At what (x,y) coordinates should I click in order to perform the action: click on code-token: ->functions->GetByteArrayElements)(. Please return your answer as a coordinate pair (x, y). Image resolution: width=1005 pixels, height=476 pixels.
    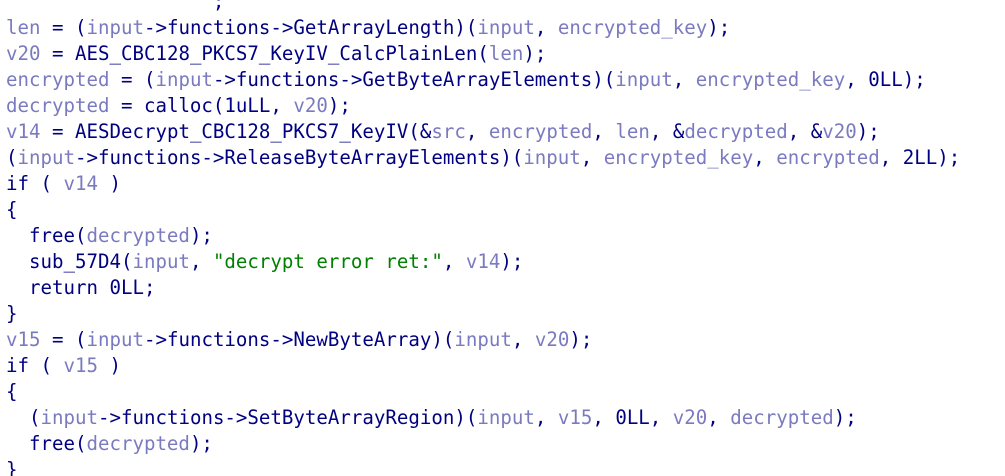
    Looking at the image, I should click on (414, 79).